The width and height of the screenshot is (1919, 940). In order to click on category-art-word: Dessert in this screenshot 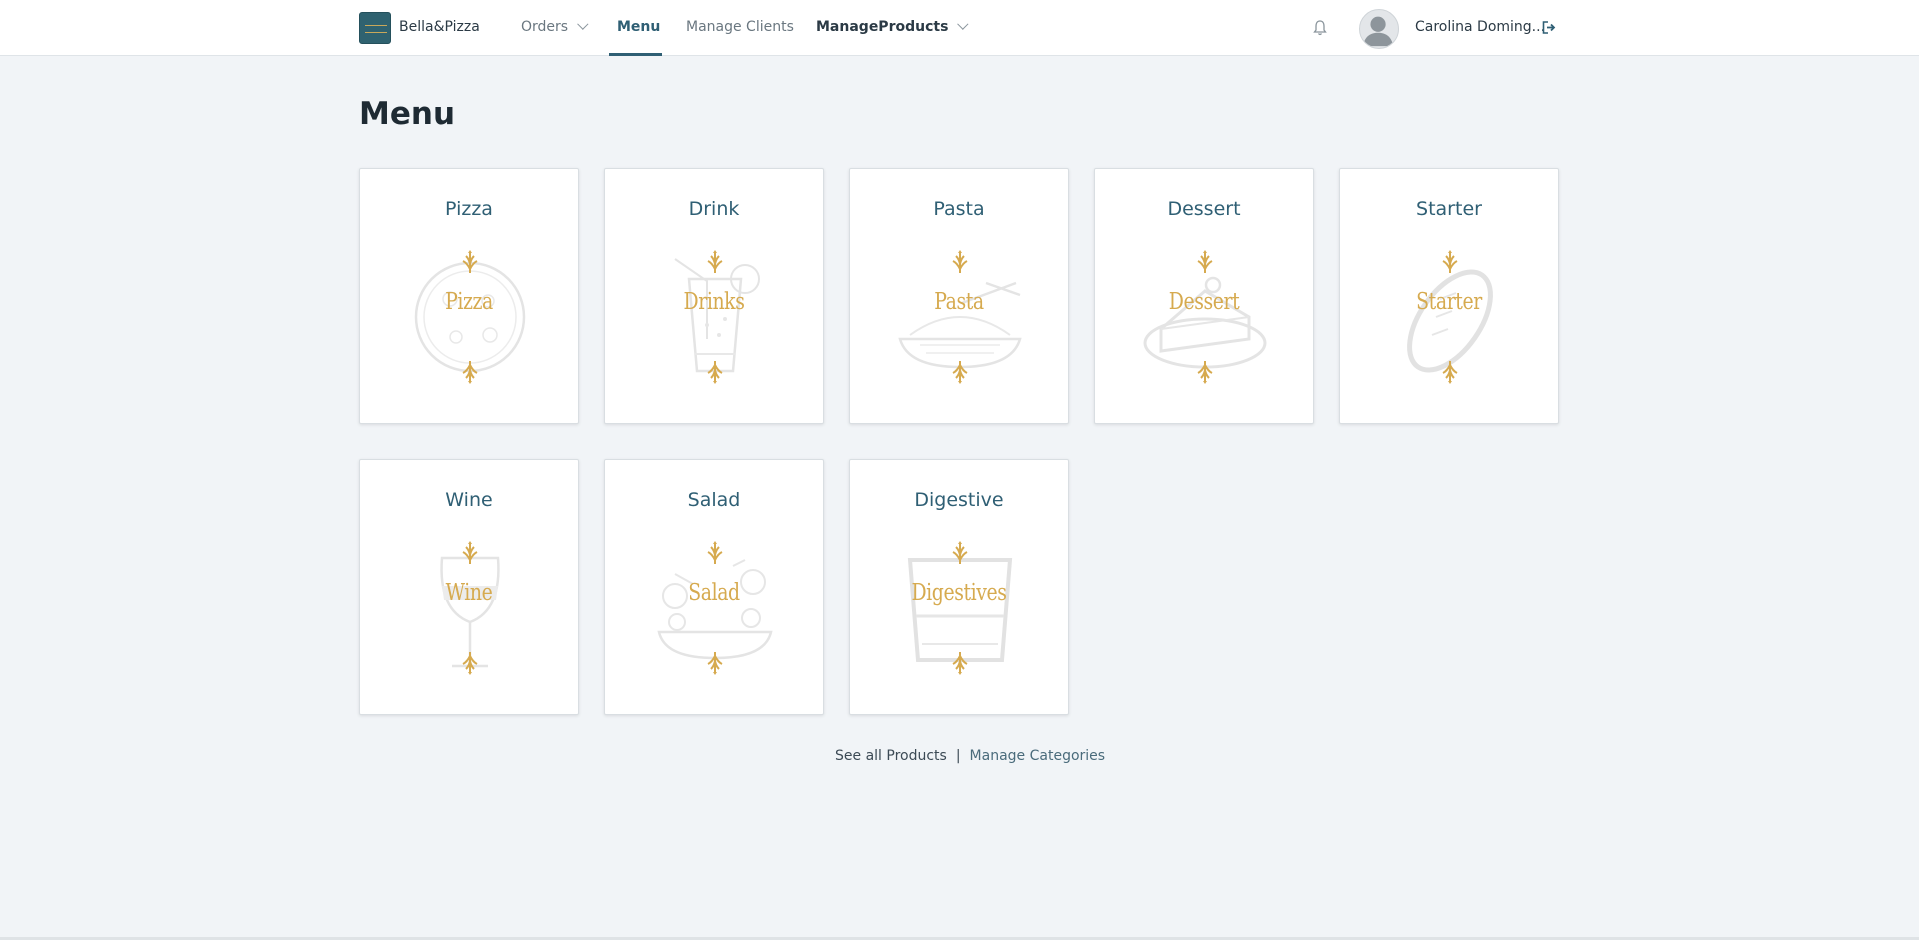, I will do `click(1204, 302)`.